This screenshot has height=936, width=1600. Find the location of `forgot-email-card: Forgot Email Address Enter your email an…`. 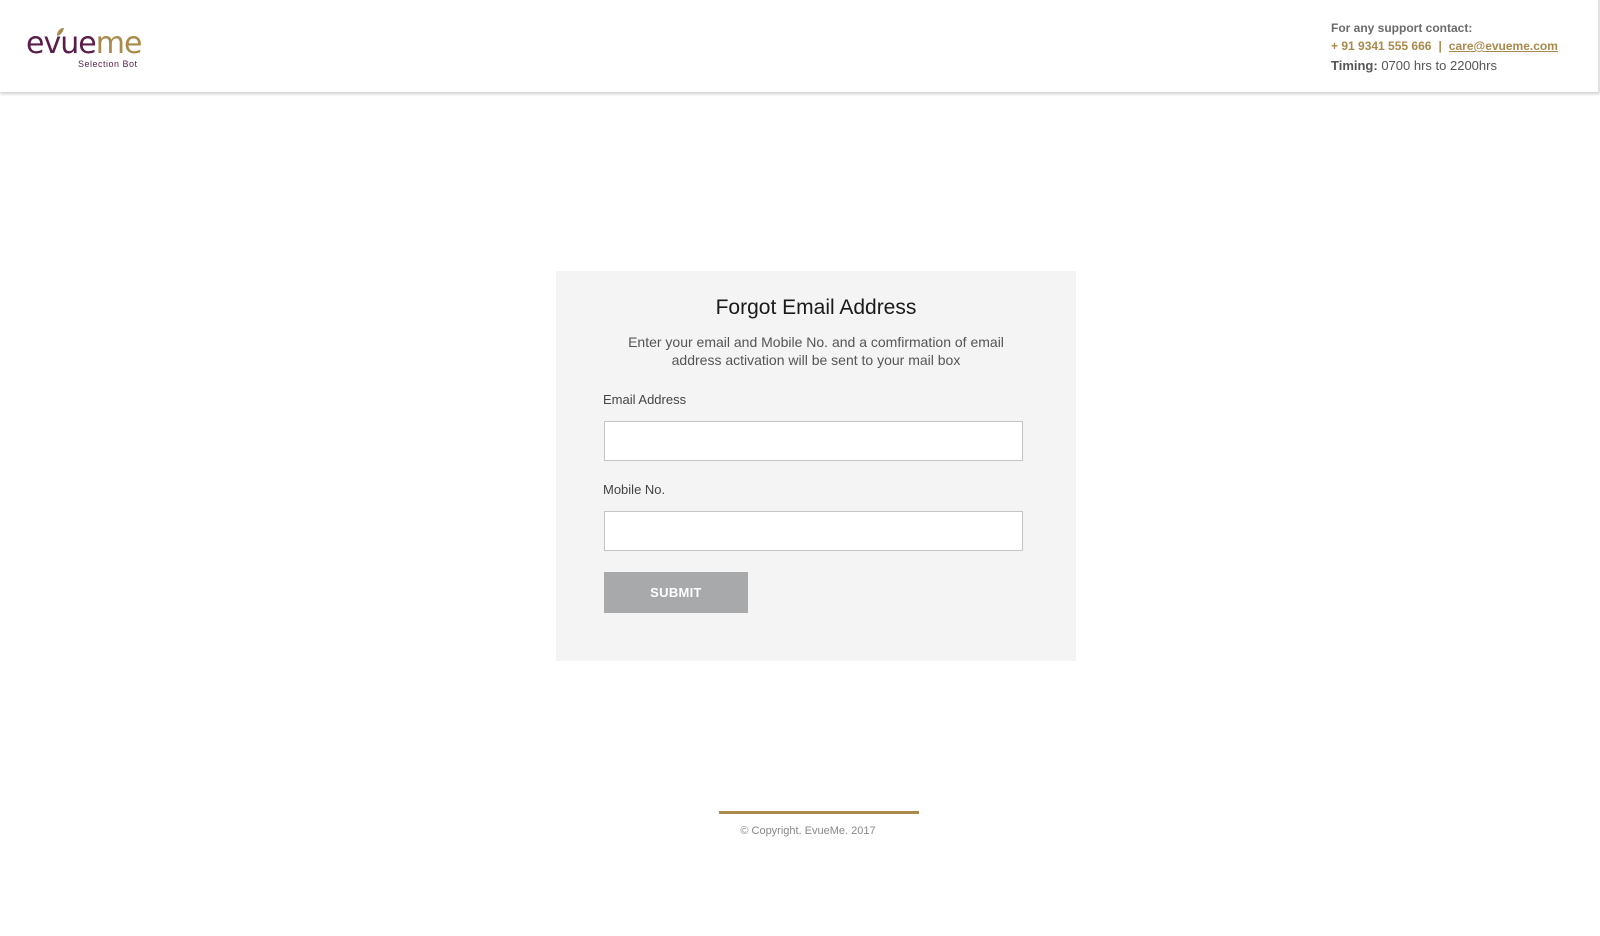

forgot-email-card: Forgot Email Address Enter your email an… is located at coordinates (816, 466).